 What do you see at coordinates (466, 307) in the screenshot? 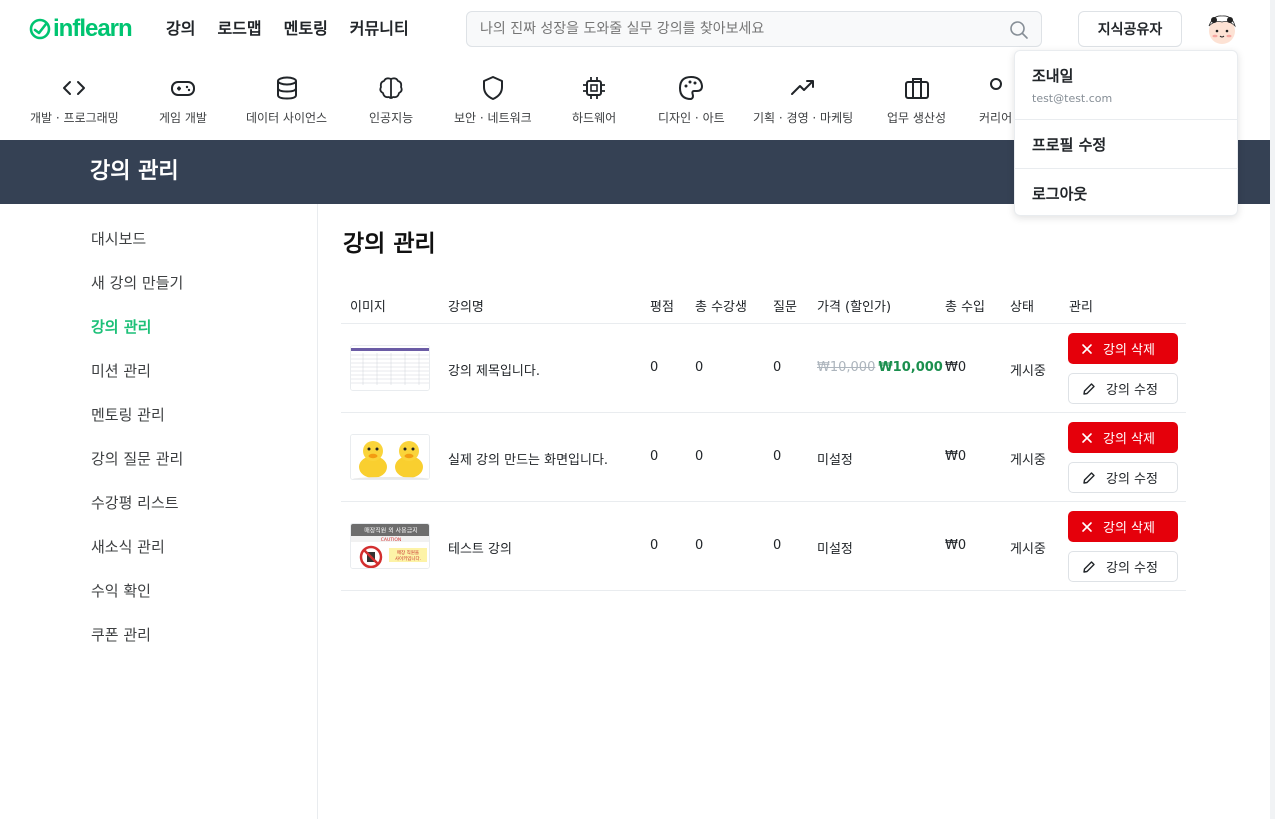
I see `column-header: 강의명` at bounding box center [466, 307].